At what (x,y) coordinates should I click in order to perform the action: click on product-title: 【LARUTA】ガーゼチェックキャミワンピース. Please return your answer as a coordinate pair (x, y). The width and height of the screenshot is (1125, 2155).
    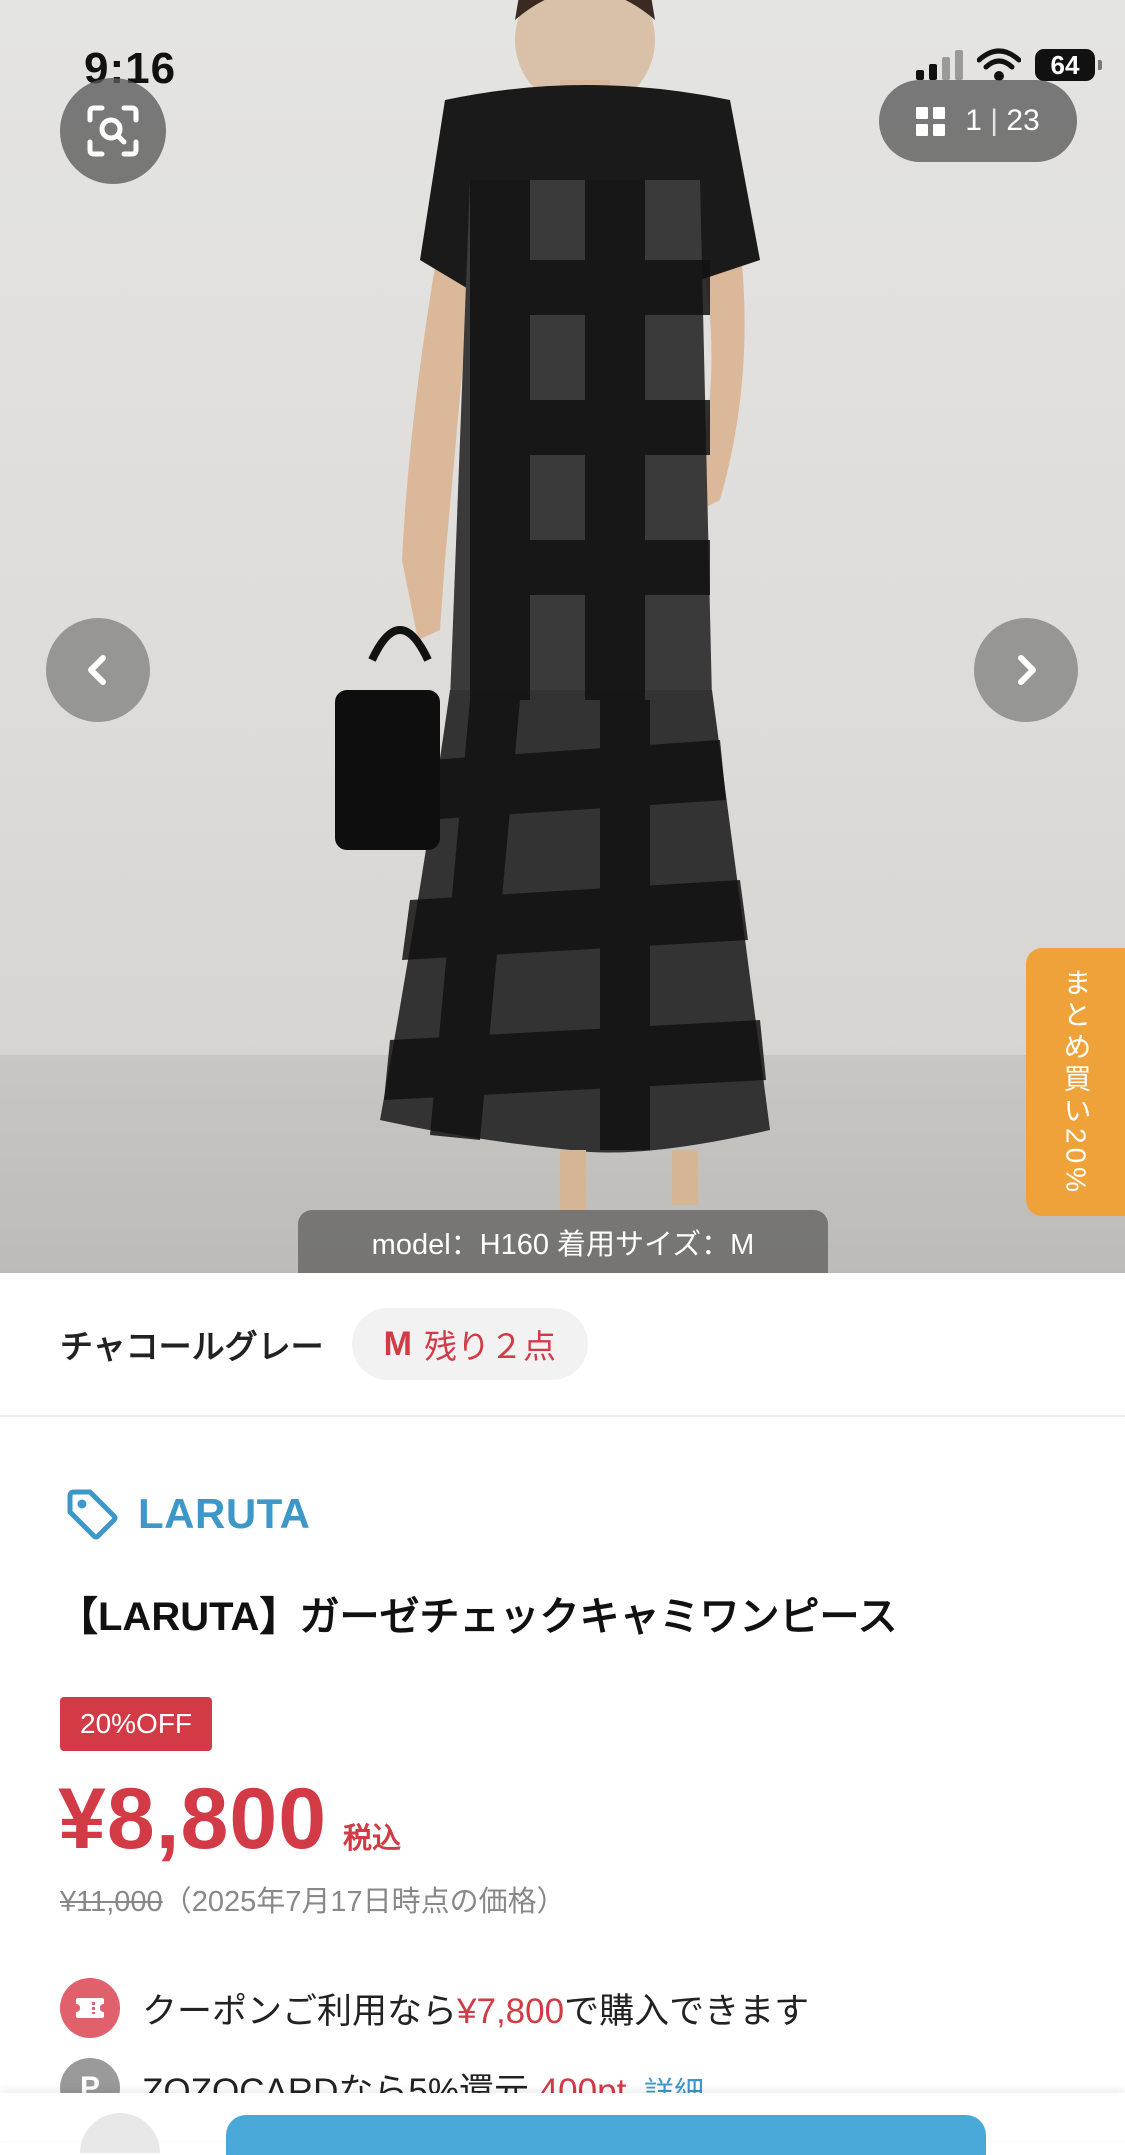
    Looking at the image, I should click on (478, 1617).